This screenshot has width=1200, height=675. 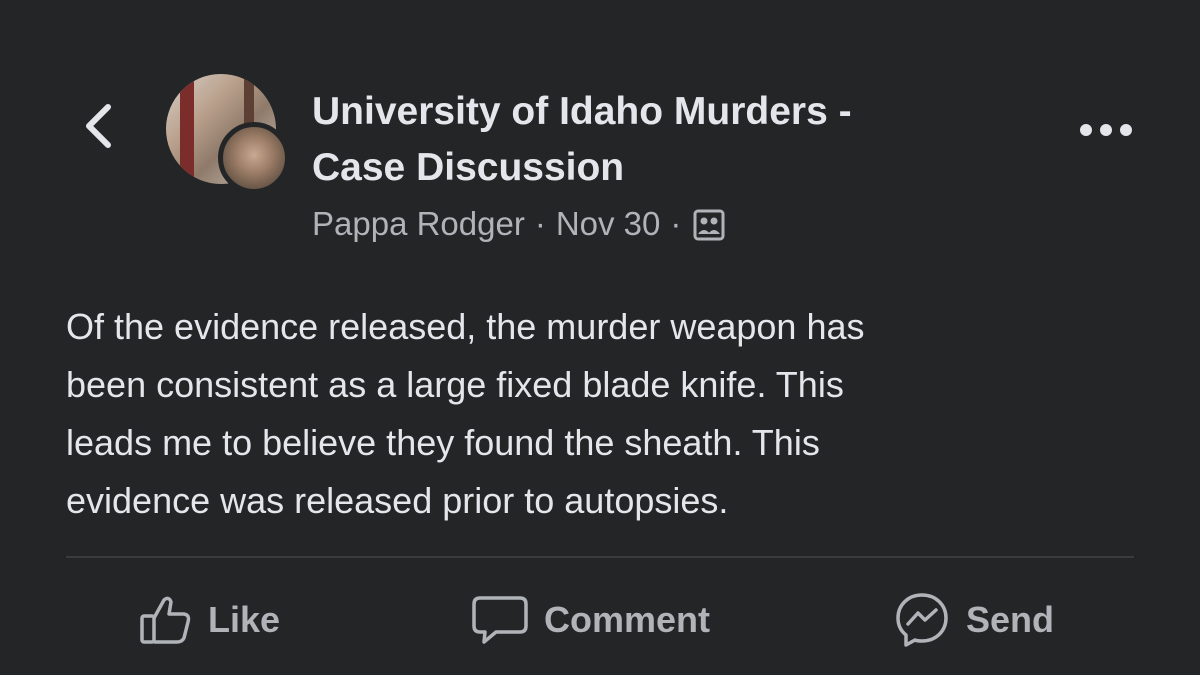 I want to click on thumbs-up-icon, so click(x=165, y=620).